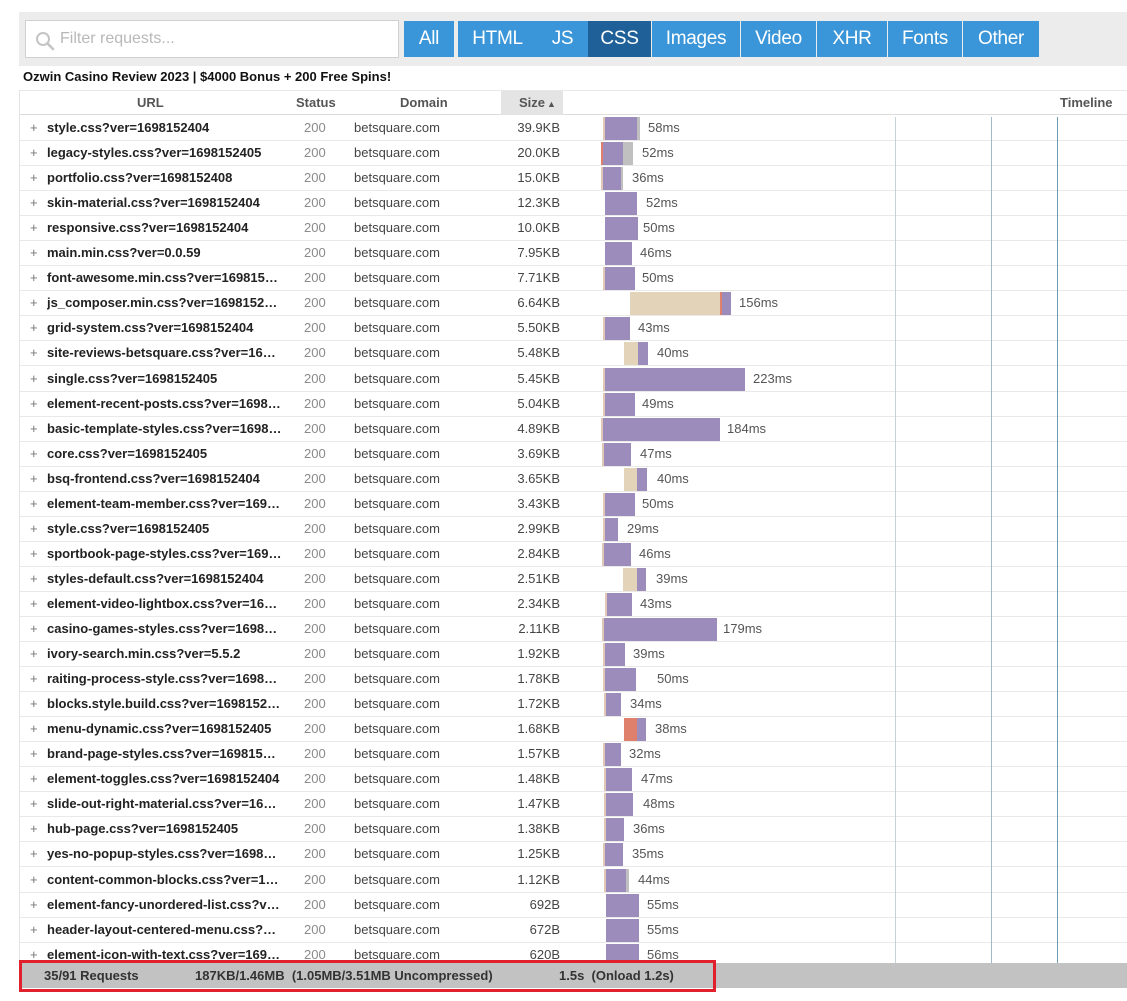 The height and width of the screenshot is (1001, 1127). I want to click on tab-other: Other, so click(1001, 39).